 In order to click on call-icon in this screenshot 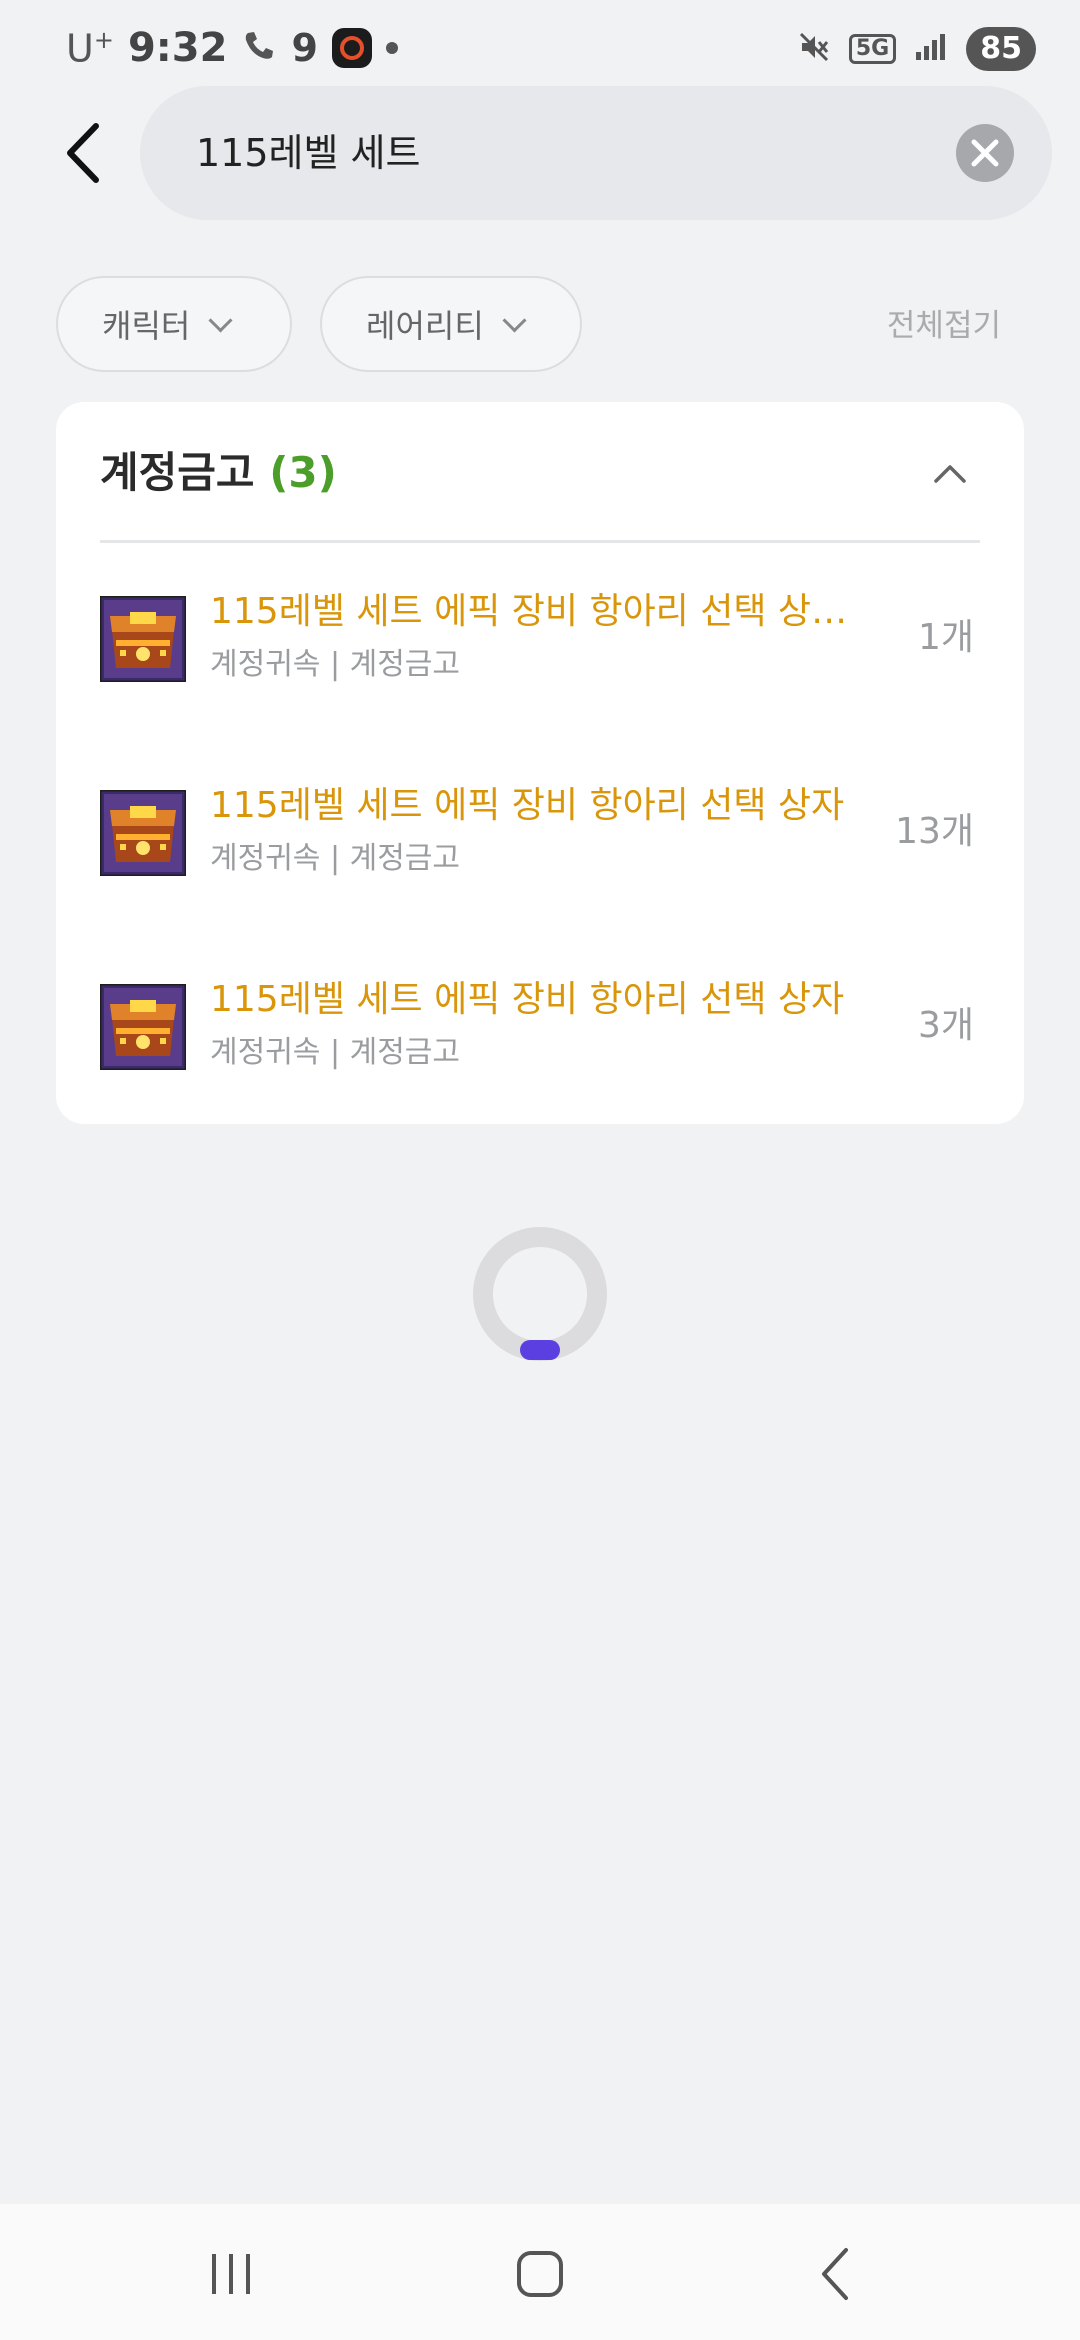, I will do `click(259, 48)`.